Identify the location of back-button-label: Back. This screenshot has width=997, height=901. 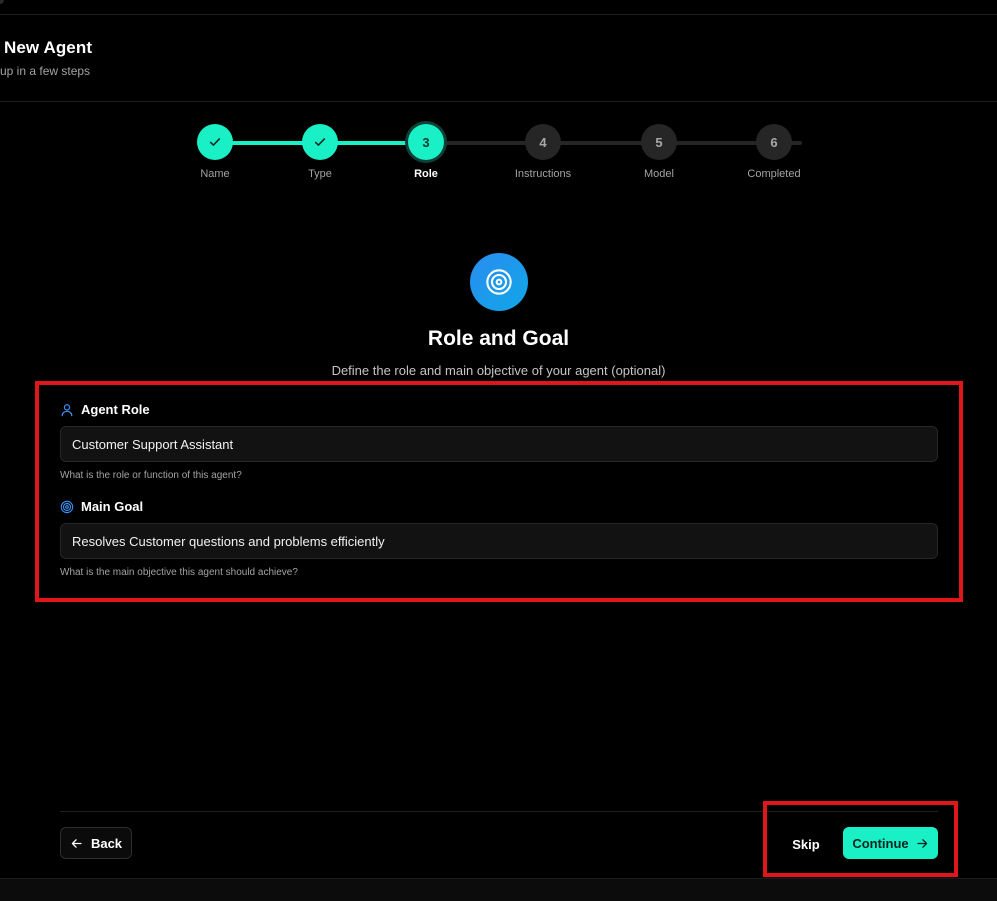
(106, 843).